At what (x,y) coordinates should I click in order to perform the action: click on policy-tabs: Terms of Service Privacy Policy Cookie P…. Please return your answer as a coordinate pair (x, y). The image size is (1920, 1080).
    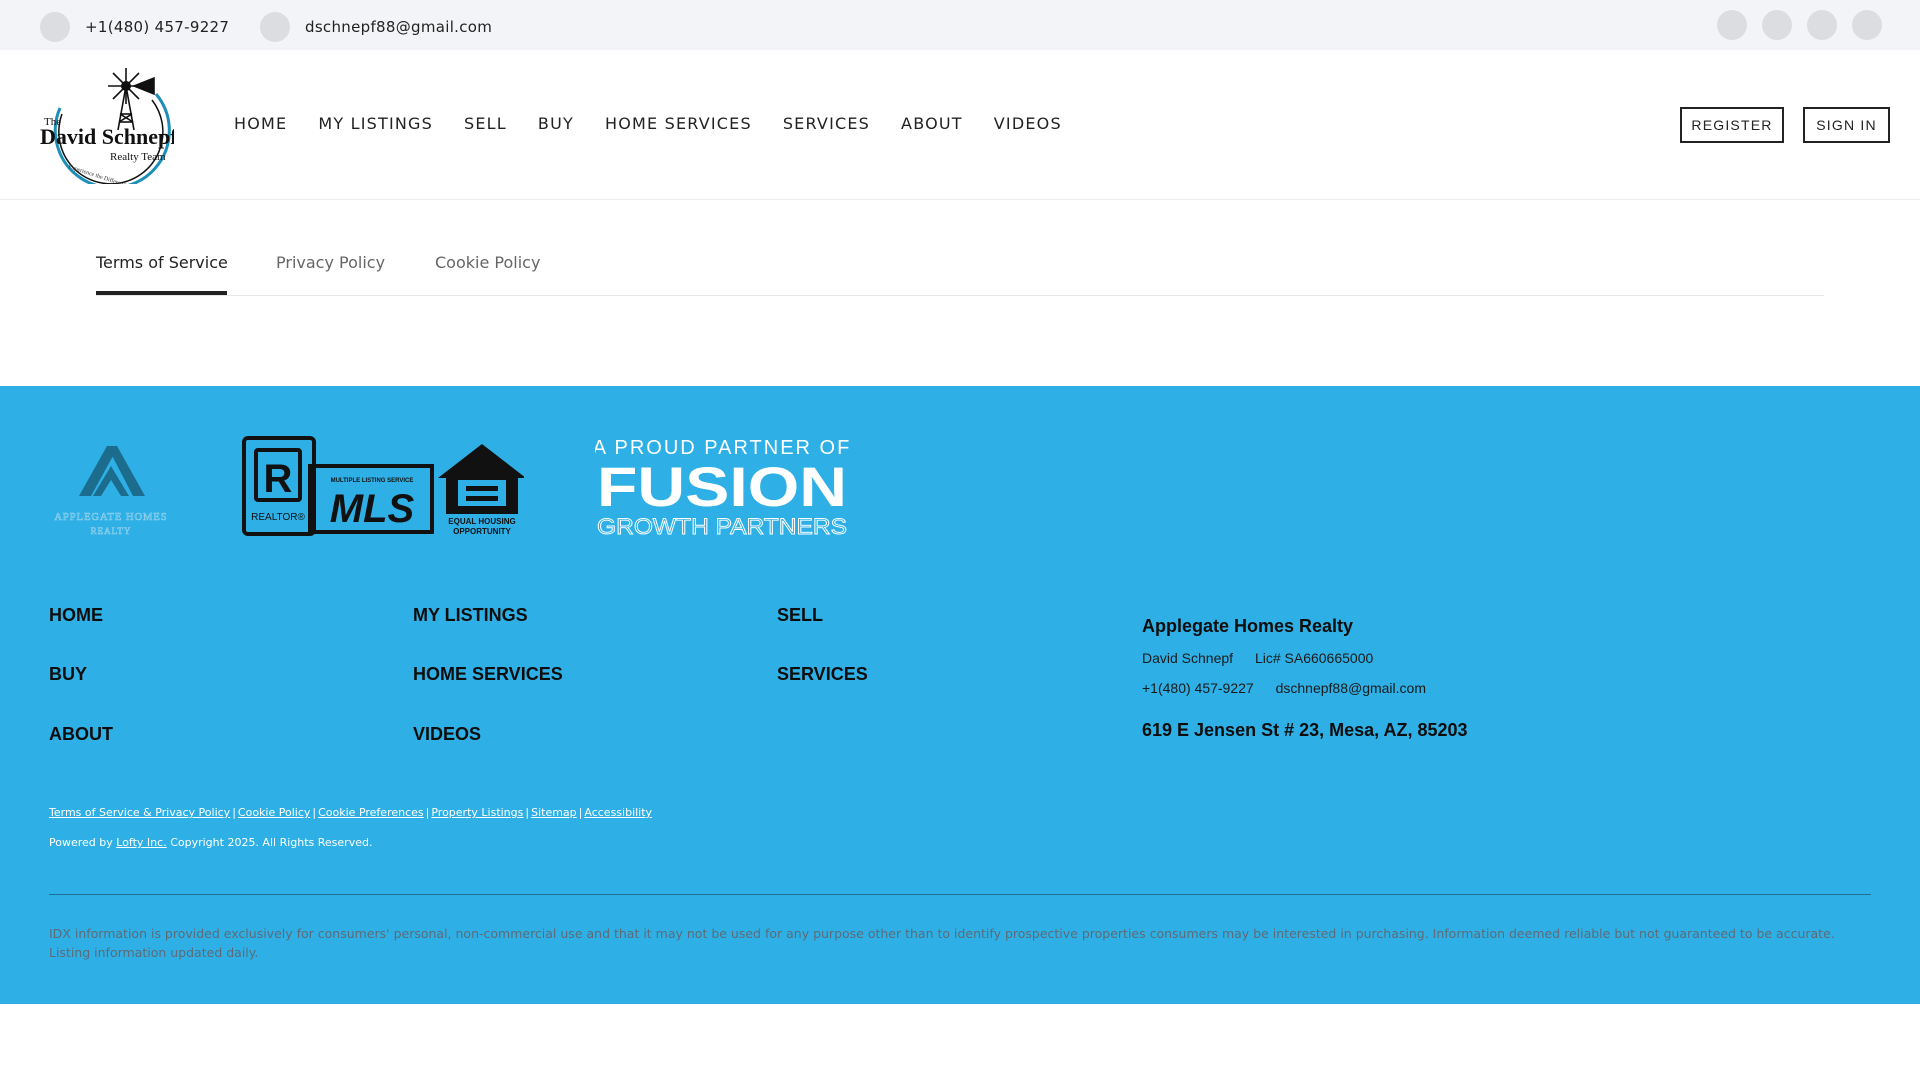
    Looking at the image, I should click on (960, 248).